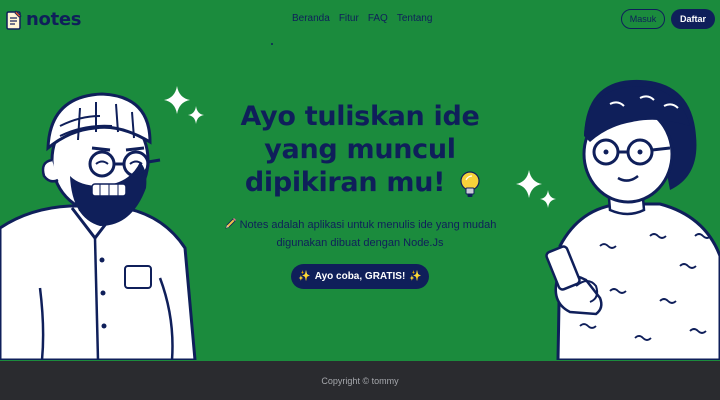  I want to click on try-free-button: ✨ Ayo coba, GRATIS! ✨, so click(360, 276).